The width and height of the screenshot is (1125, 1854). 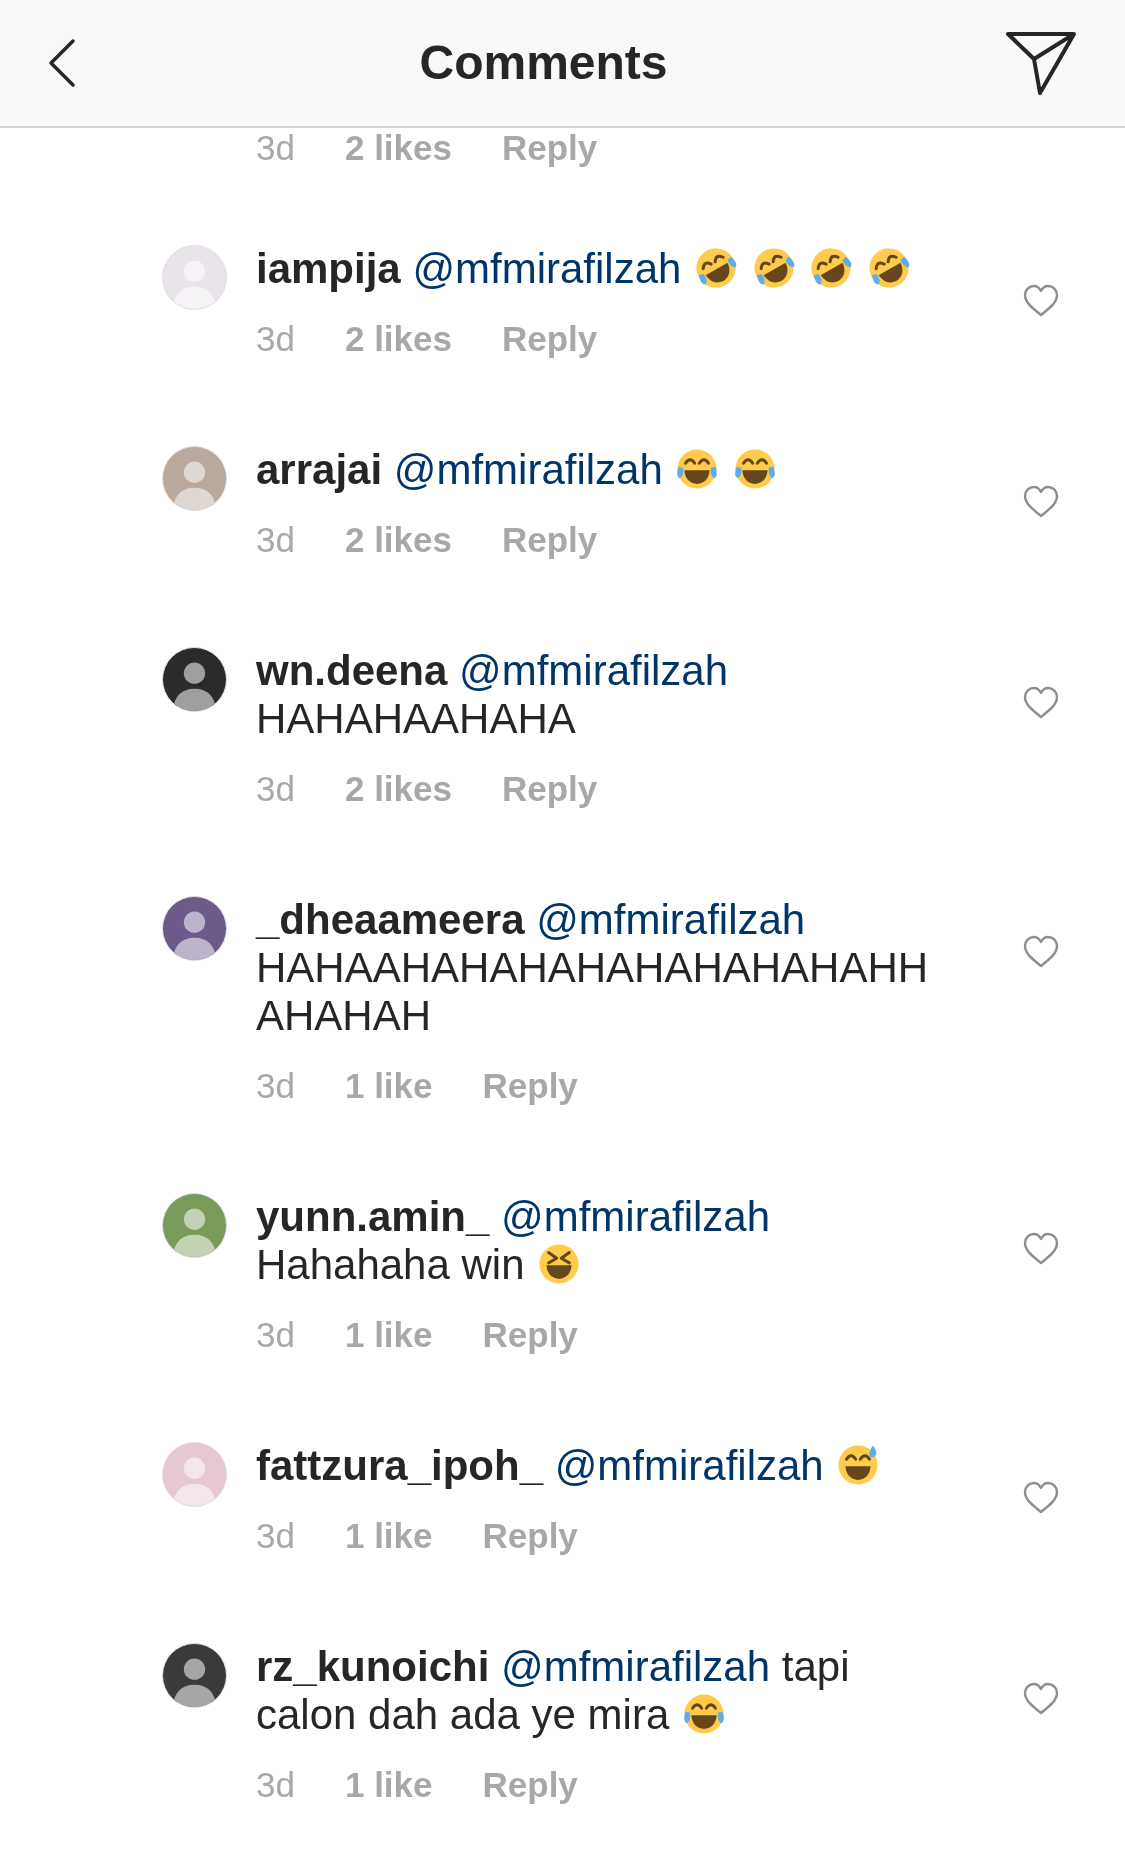 I want to click on username-link: _dheaameera, so click(x=390, y=919).